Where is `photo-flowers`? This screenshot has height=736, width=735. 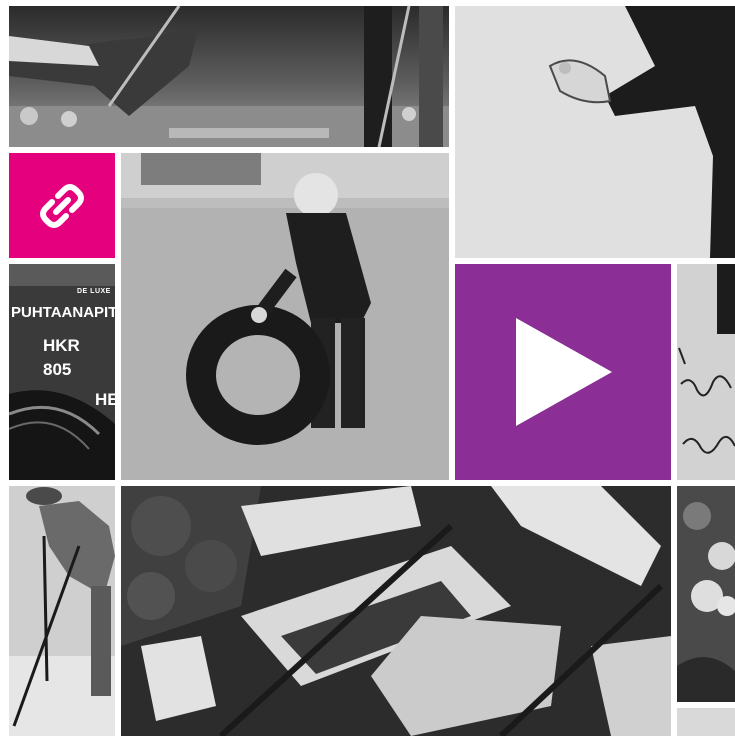 photo-flowers is located at coordinates (706, 594).